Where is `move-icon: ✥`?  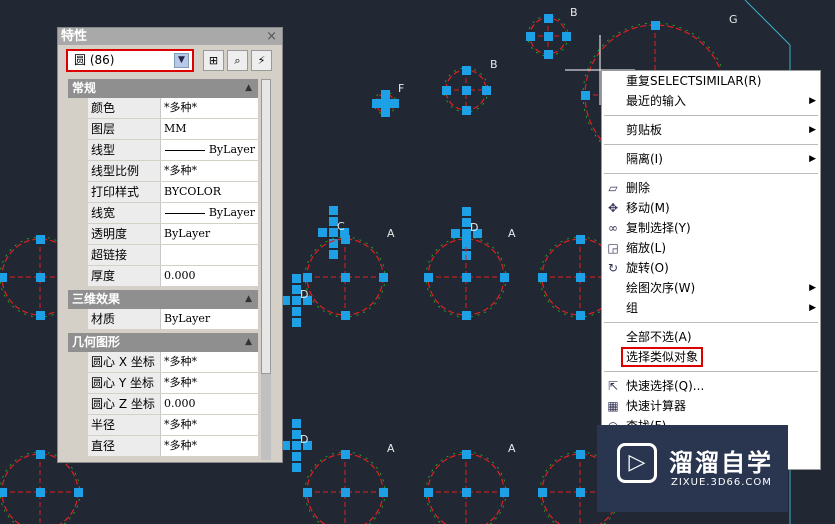
move-icon: ✥ is located at coordinates (613, 208).